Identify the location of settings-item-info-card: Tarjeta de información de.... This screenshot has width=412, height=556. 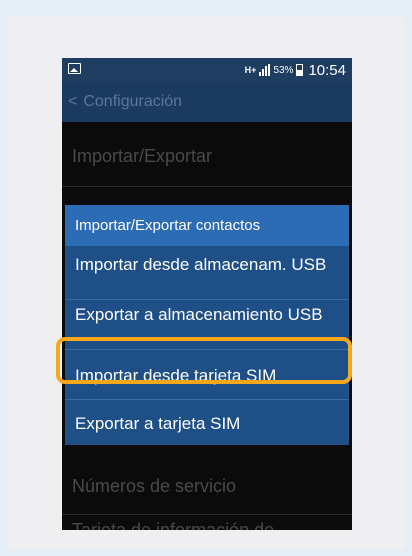
(207, 525).